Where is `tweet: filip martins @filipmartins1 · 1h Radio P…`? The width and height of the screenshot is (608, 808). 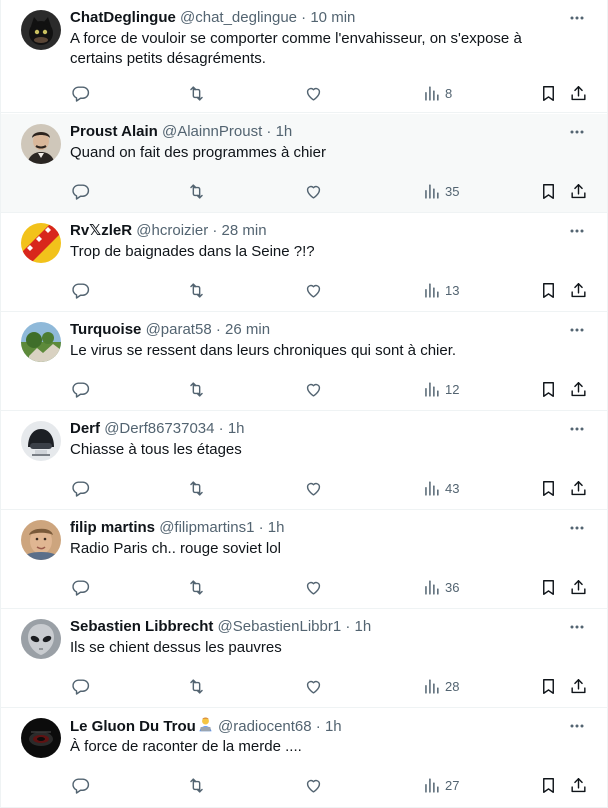 tweet: filip martins @filipmartins1 · 1h Radio P… is located at coordinates (304, 559).